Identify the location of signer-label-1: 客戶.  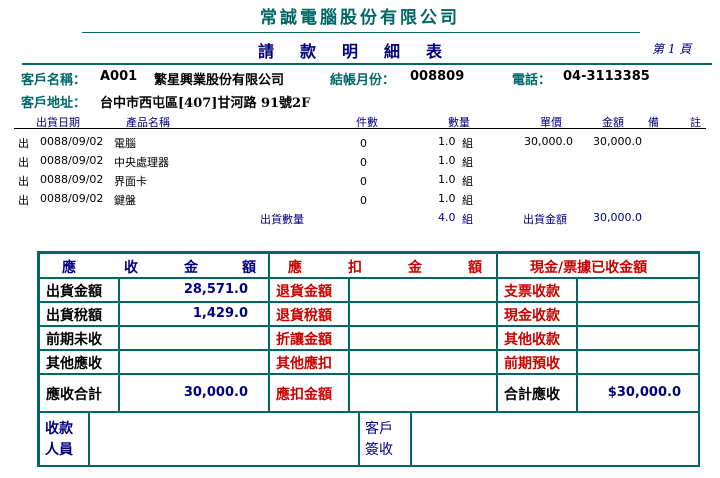
(379, 429).